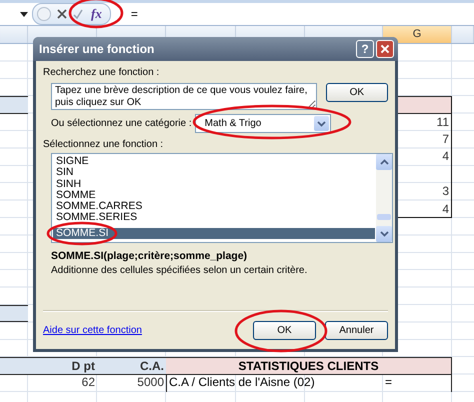 The width and height of the screenshot is (474, 402). What do you see at coordinates (24, 14) in the screenshot?
I see `dropdown-icon` at bounding box center [24, 14].